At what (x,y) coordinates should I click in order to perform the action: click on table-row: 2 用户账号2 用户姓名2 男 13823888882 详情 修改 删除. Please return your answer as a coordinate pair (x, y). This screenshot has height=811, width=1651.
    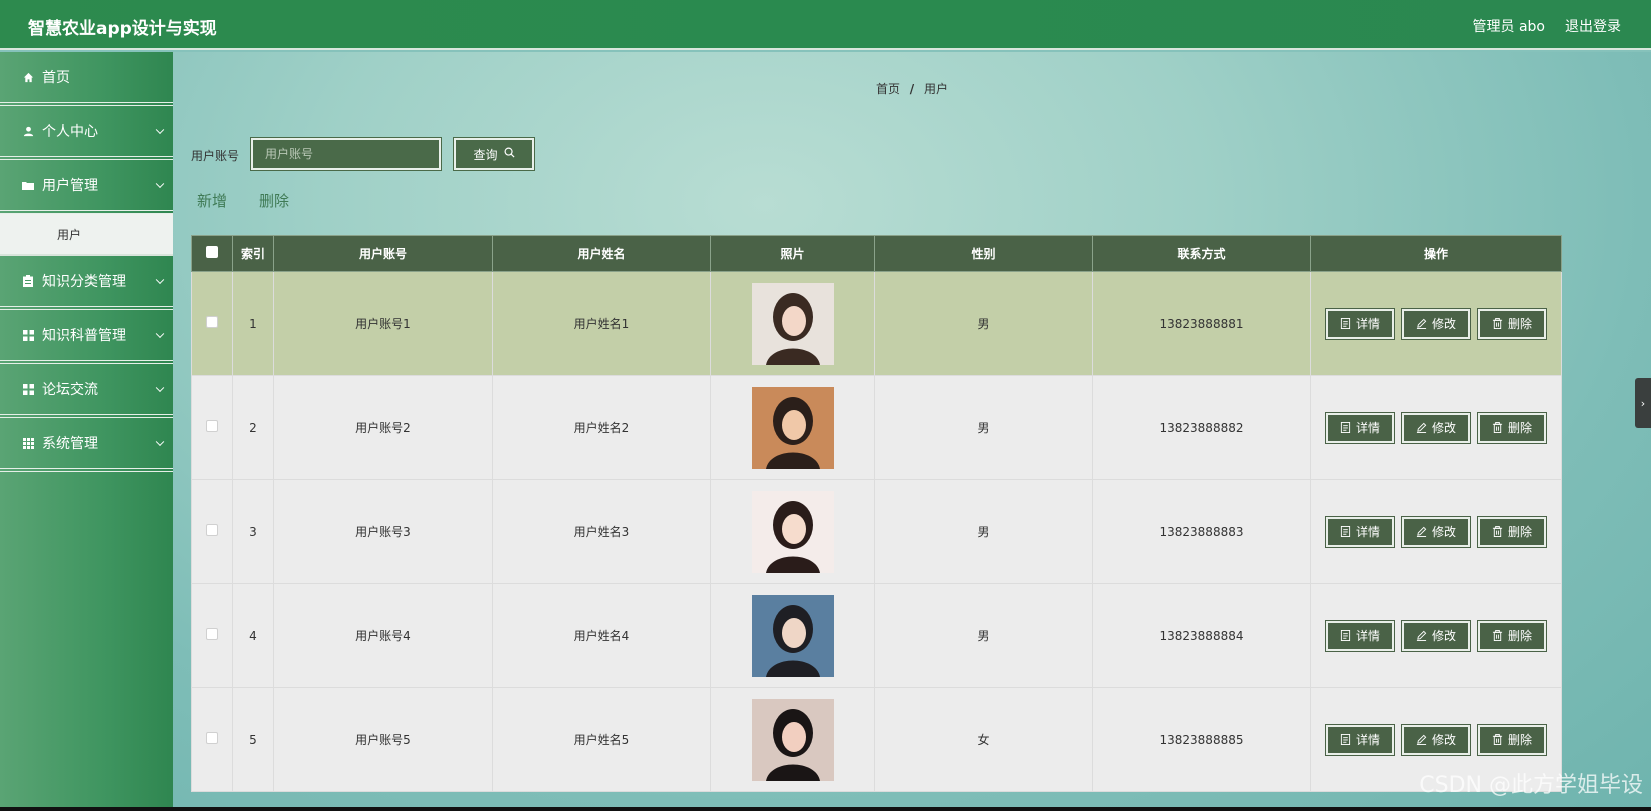
    Looking at the image, I should click on (876, 427).